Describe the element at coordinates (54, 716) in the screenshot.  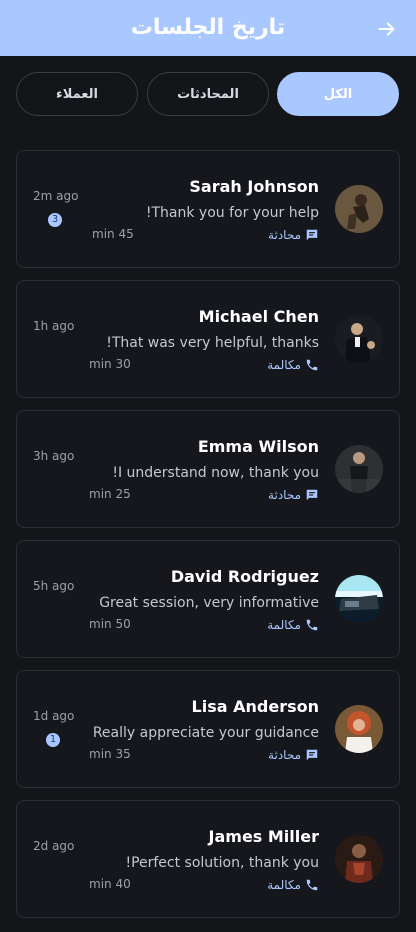
I see `session-time: 1d ago` at that location.